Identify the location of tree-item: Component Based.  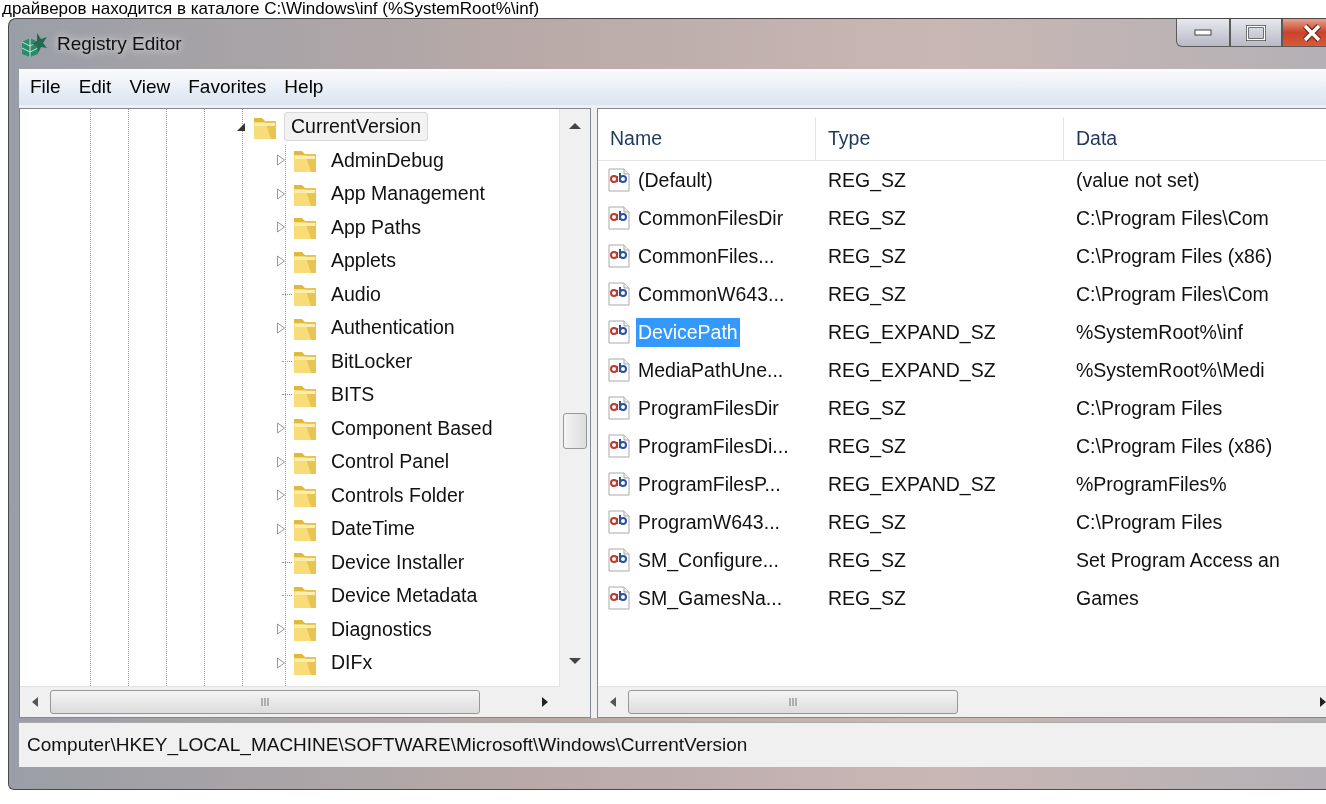
(412, 428).